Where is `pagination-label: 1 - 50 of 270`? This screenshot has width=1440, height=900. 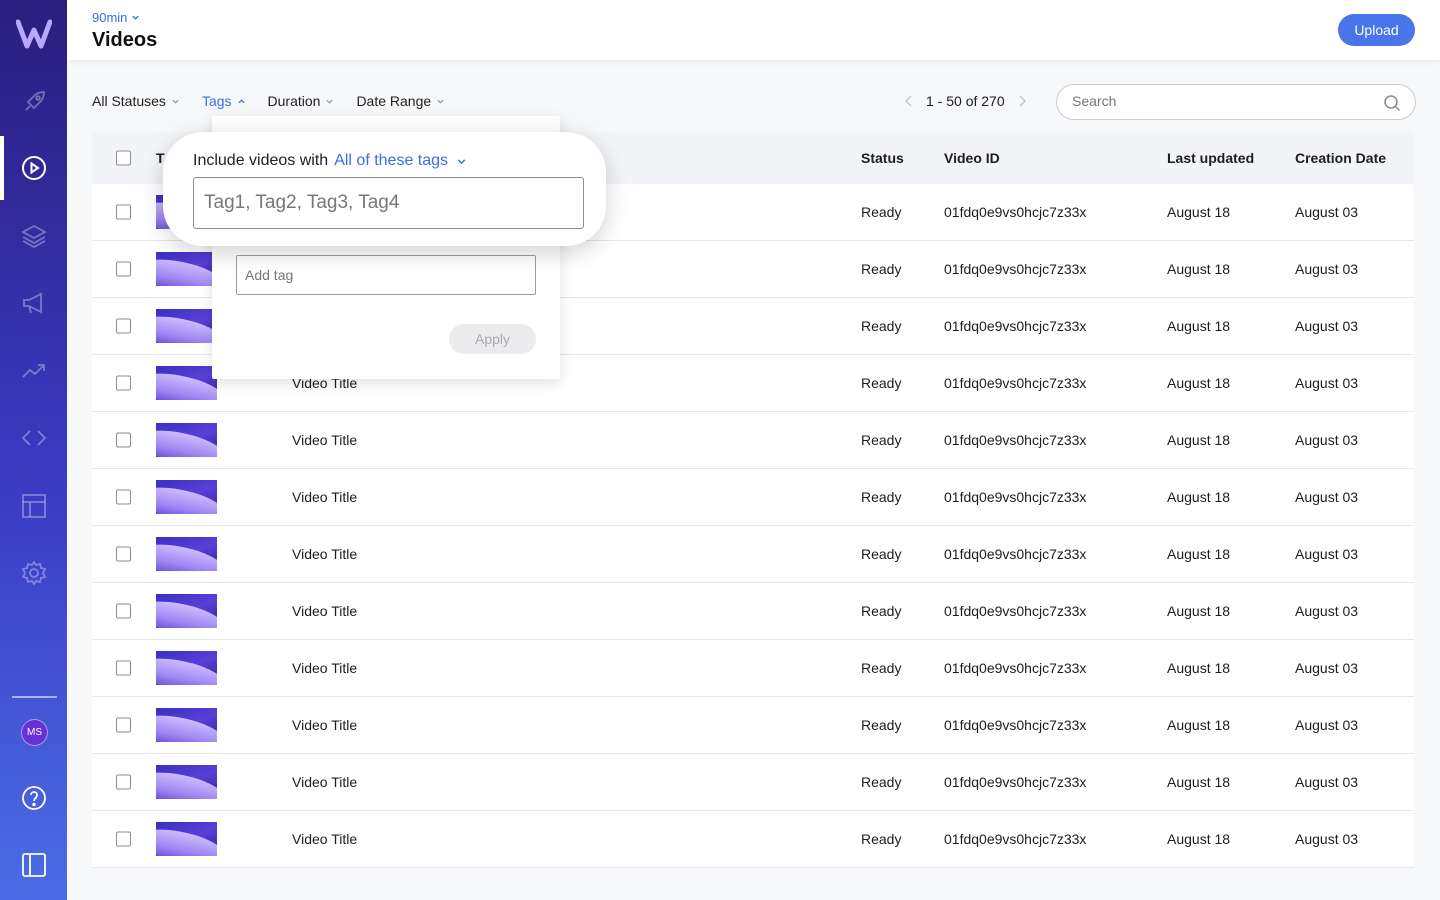 pagination-label: 1 - 50 of 270 is located at coordinates (965, 101).